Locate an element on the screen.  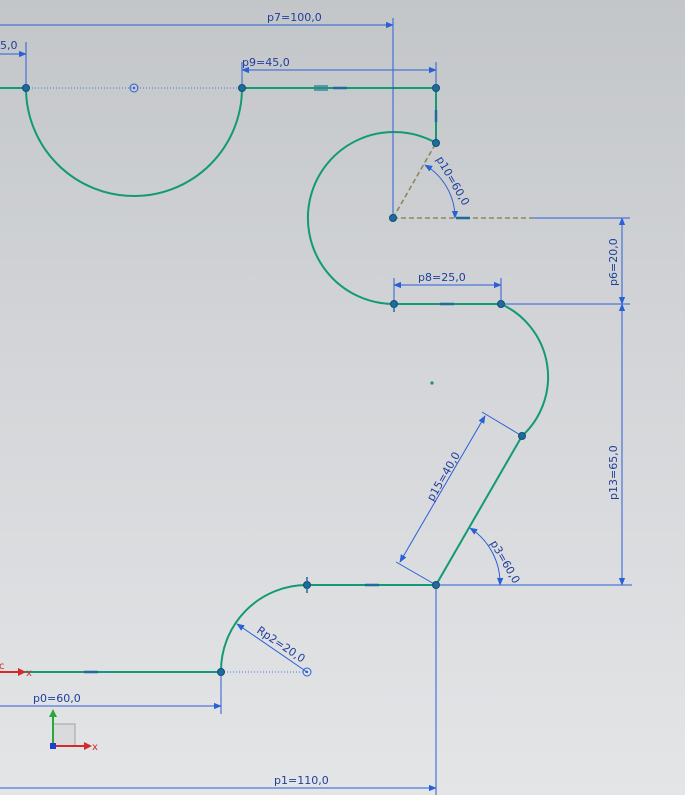
dim-label-p1: p1=110,0 is located at coordinates (301, 780).